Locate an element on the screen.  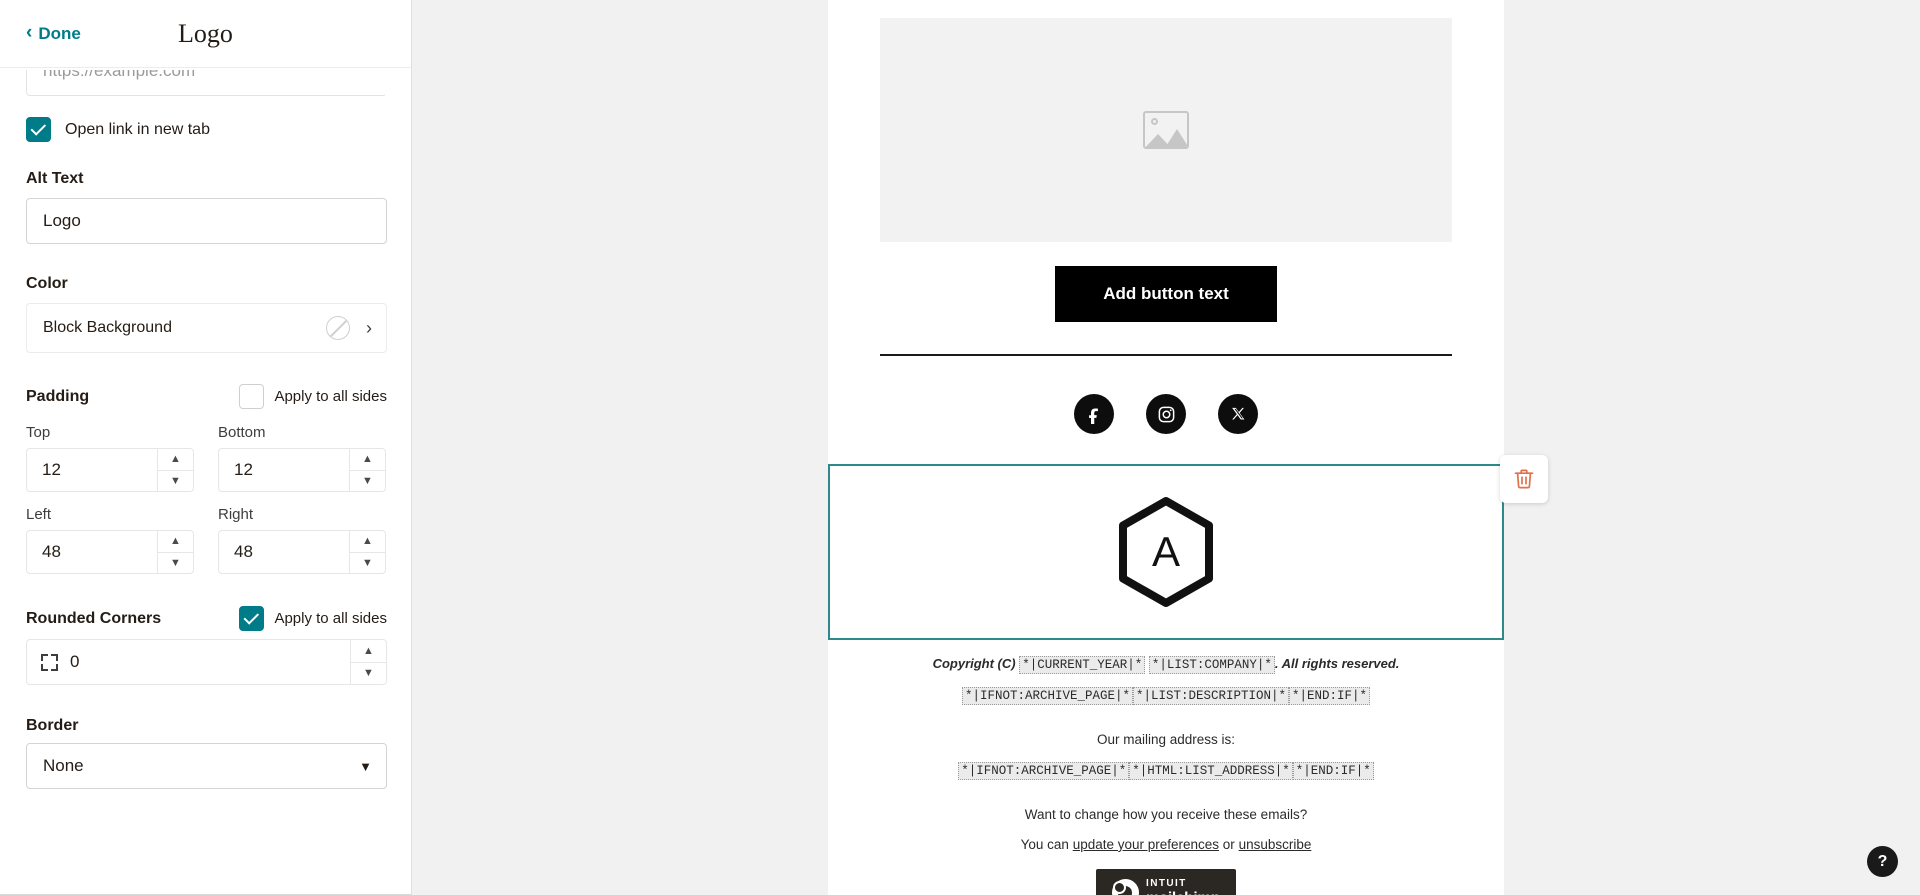
button-block: Add button text is located at coordinates (1166, 293).